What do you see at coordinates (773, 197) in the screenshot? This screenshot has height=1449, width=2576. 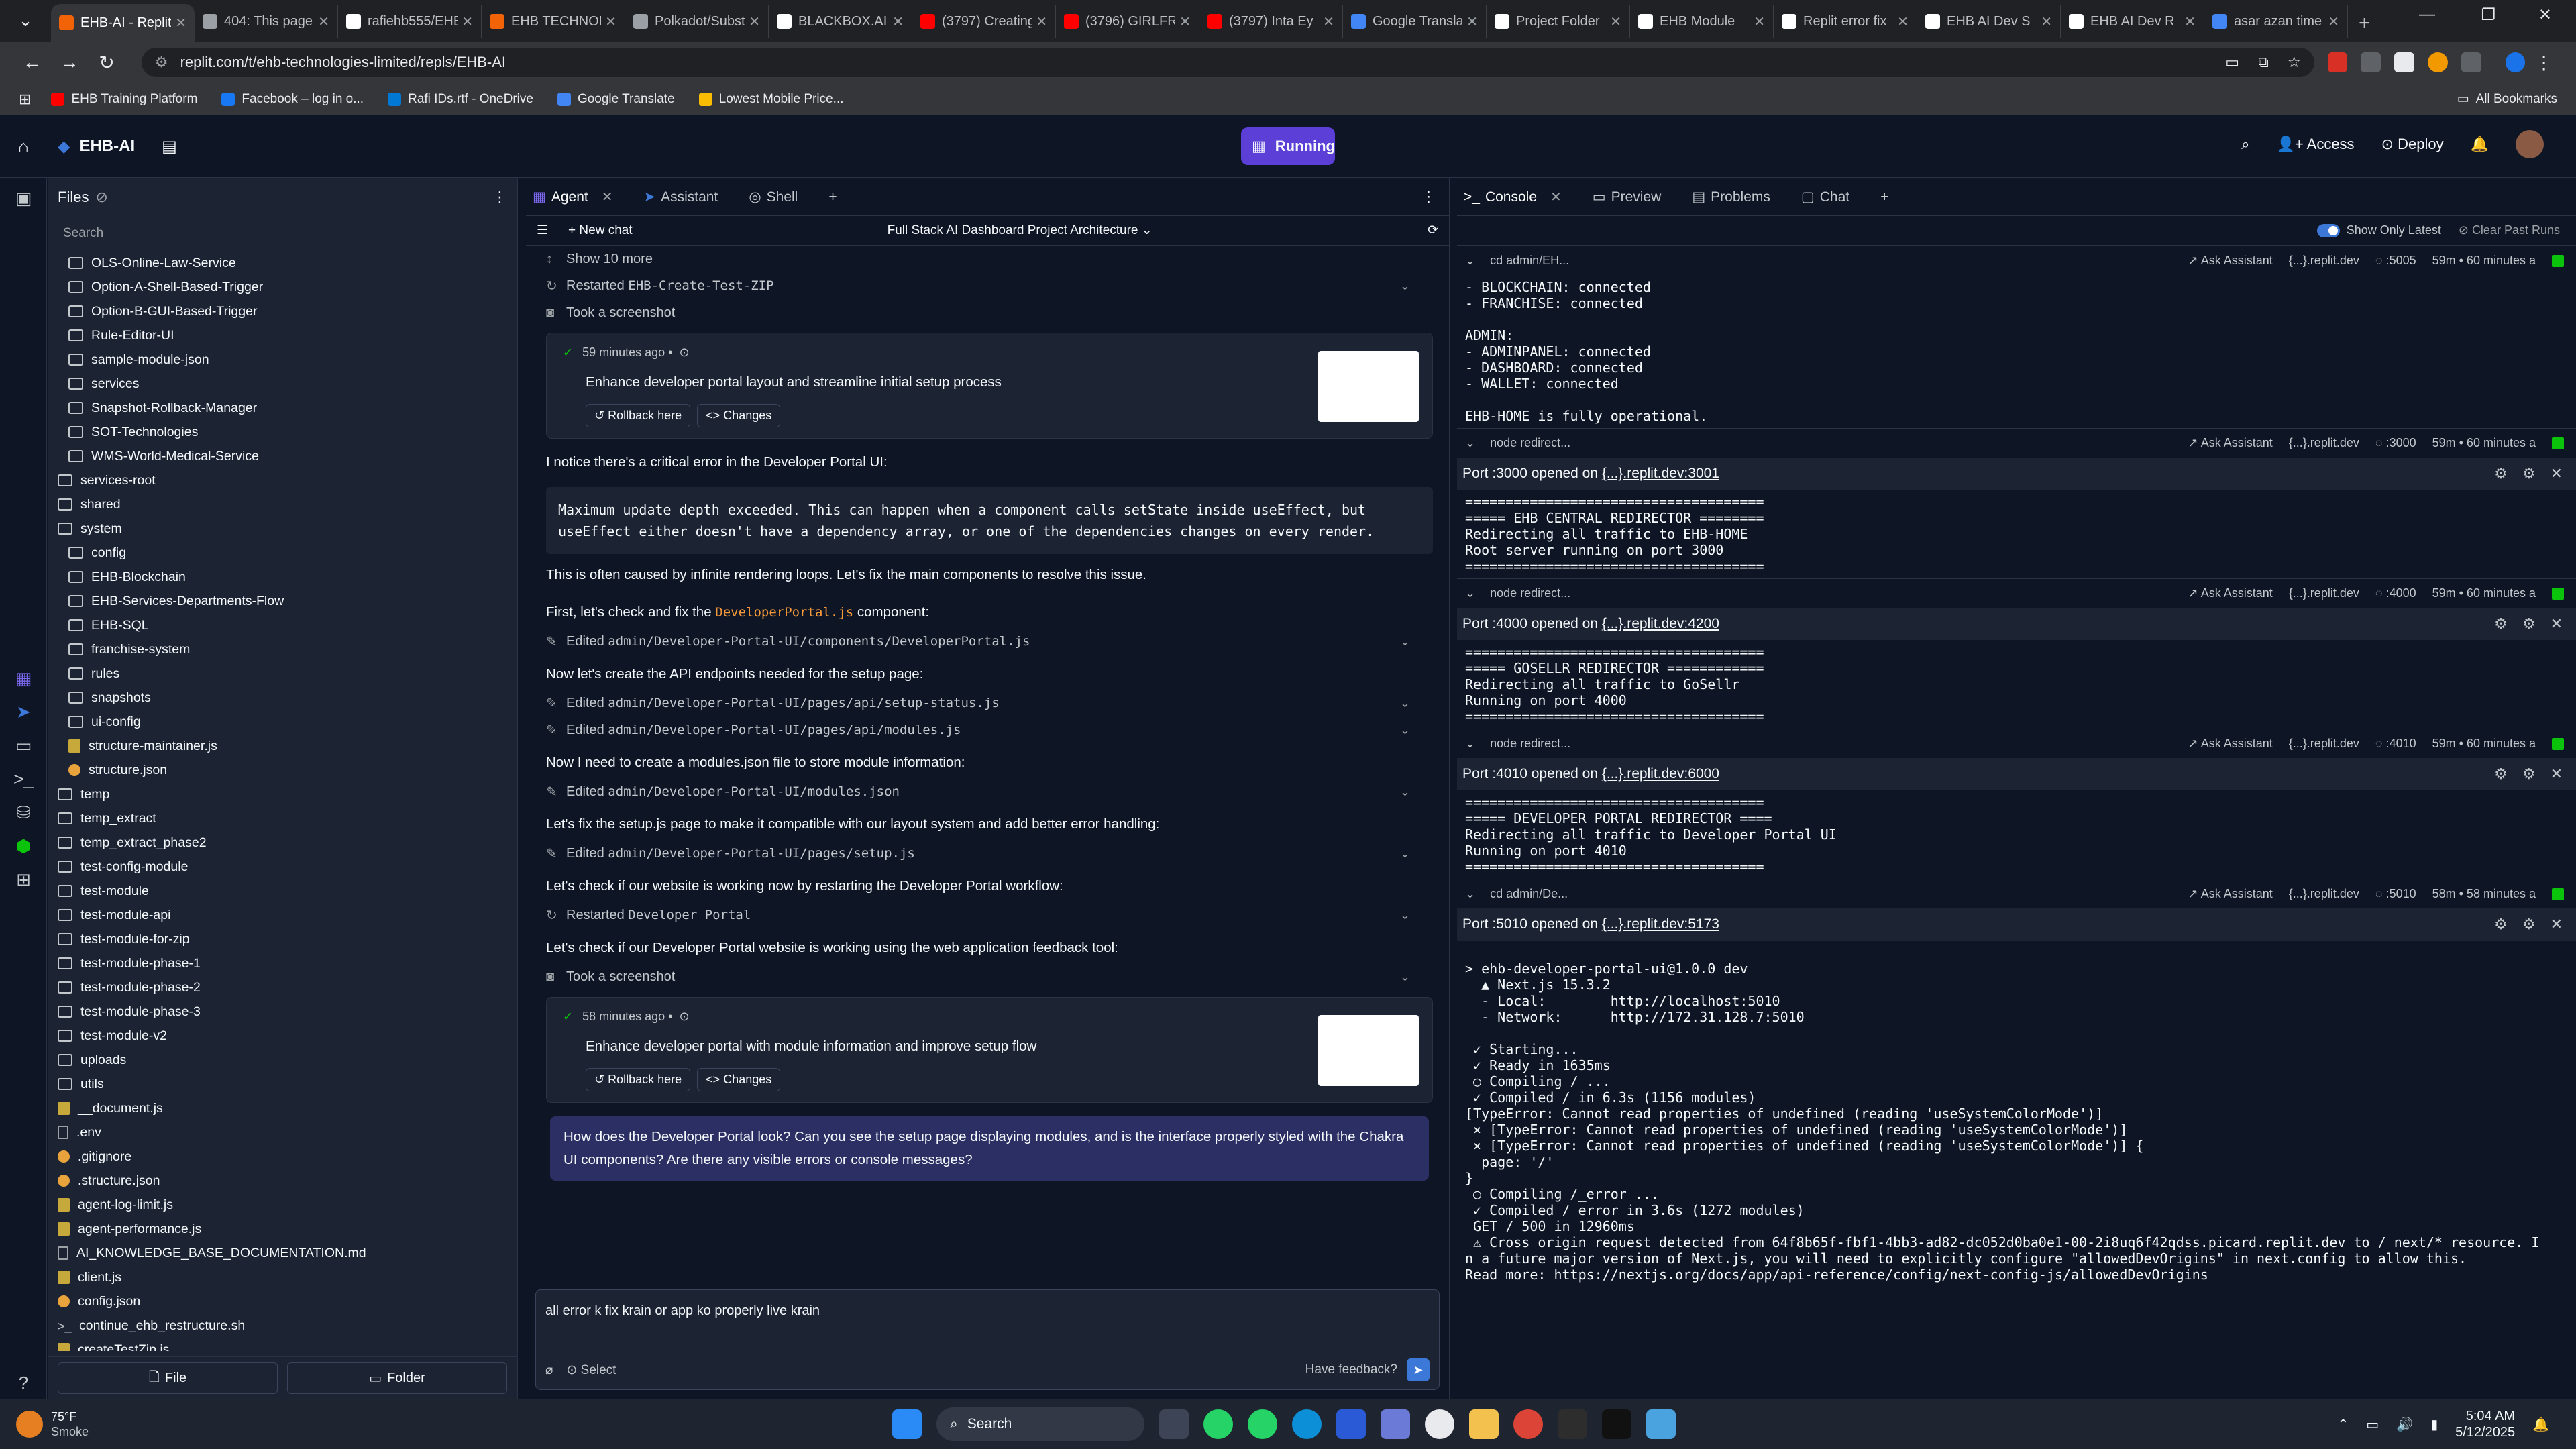 I see `tab-shell: ◎ Shell` at bounding box center [773, 197].